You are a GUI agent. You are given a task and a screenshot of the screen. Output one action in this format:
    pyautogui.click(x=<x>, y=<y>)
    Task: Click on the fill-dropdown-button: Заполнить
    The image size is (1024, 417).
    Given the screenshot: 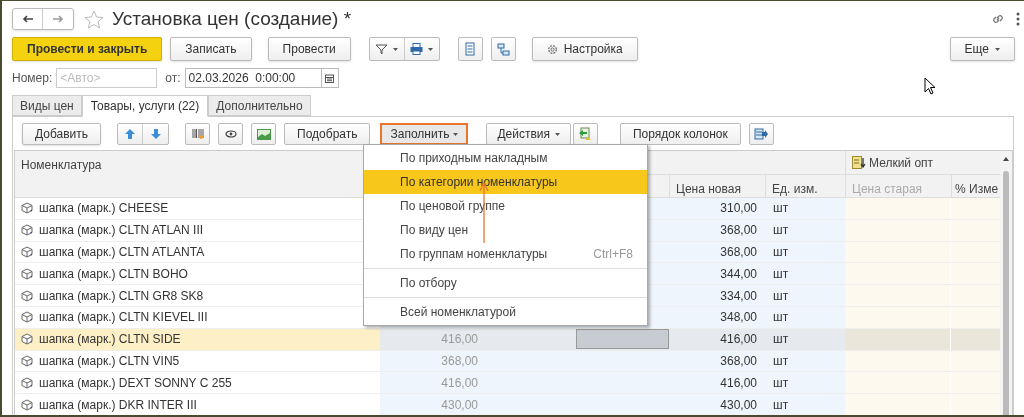 What is the action you would take?
    pyautogui.click(x=424, y=134)
    